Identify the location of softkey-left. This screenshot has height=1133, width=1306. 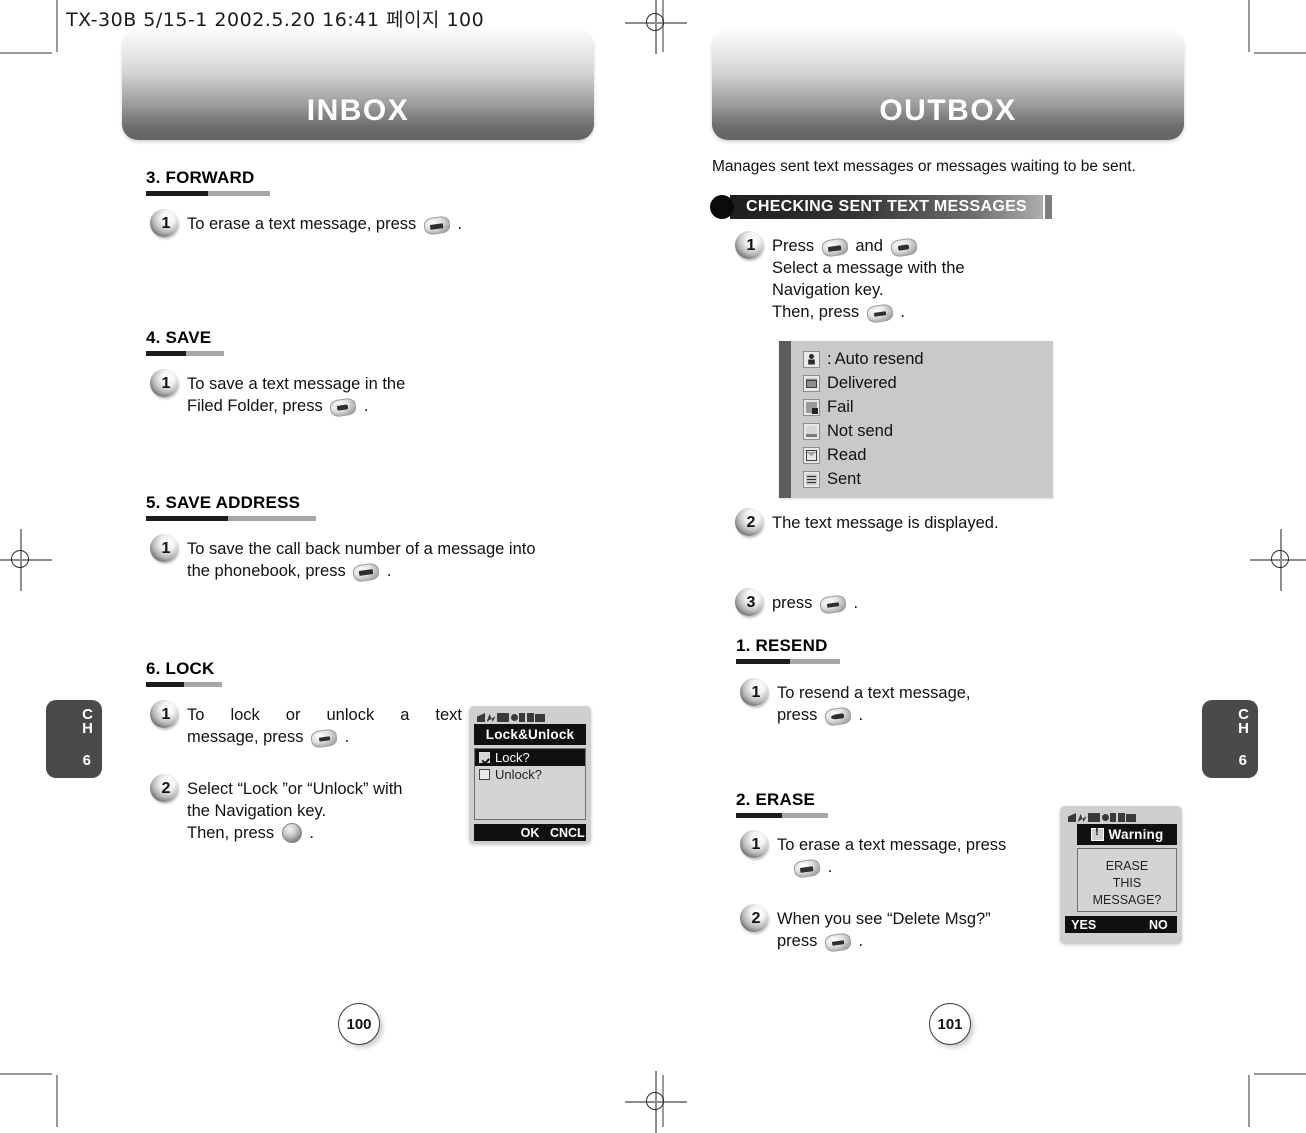
(492, 832).